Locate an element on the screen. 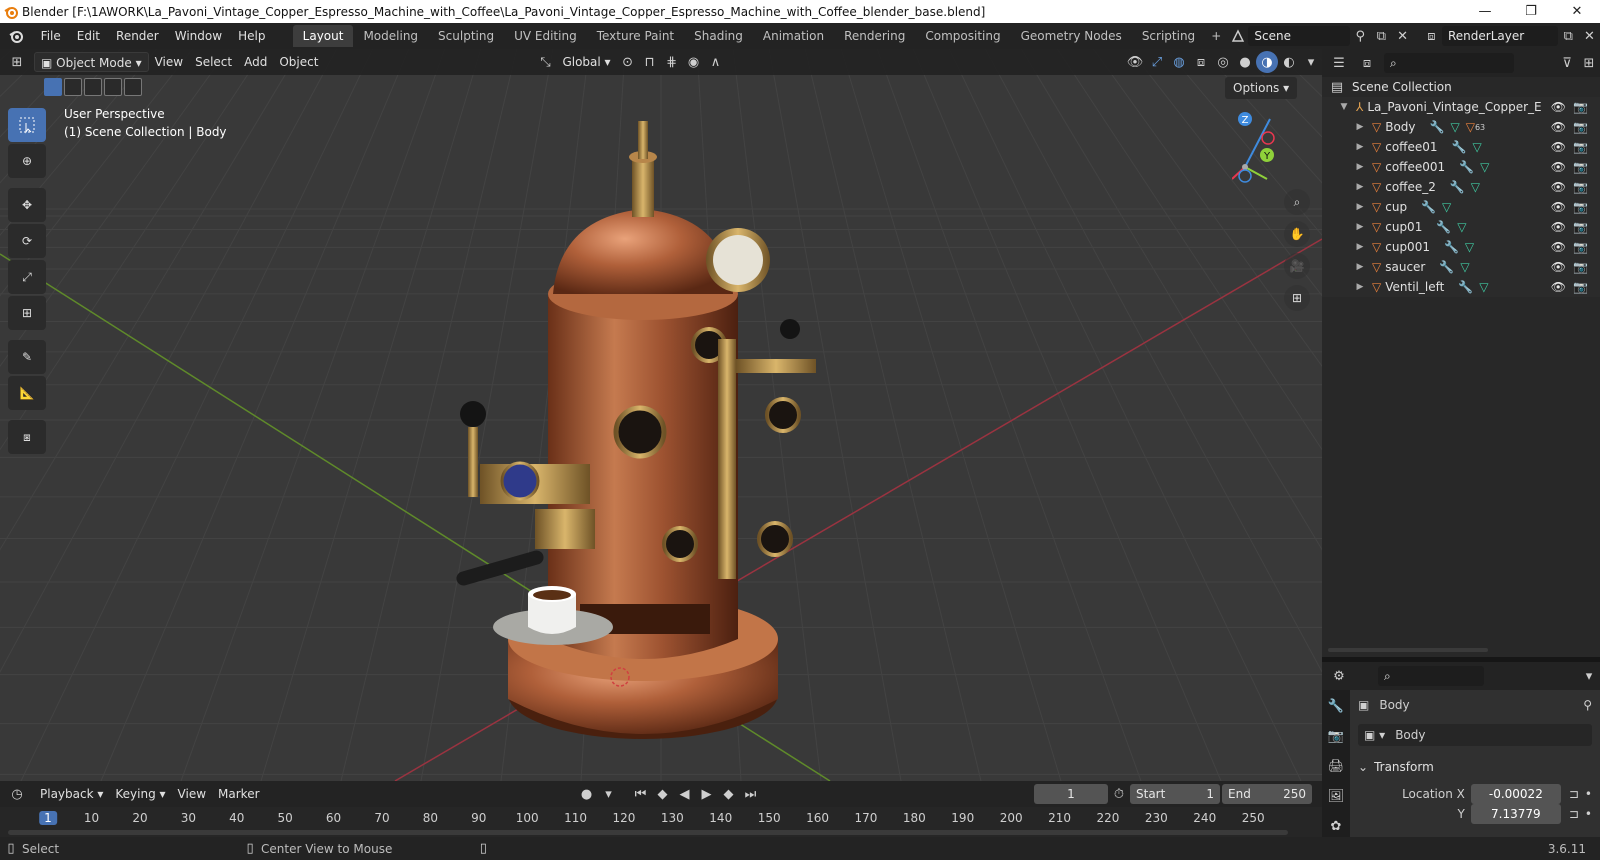  select-intersect-icon is located at coordinates (133, 87).